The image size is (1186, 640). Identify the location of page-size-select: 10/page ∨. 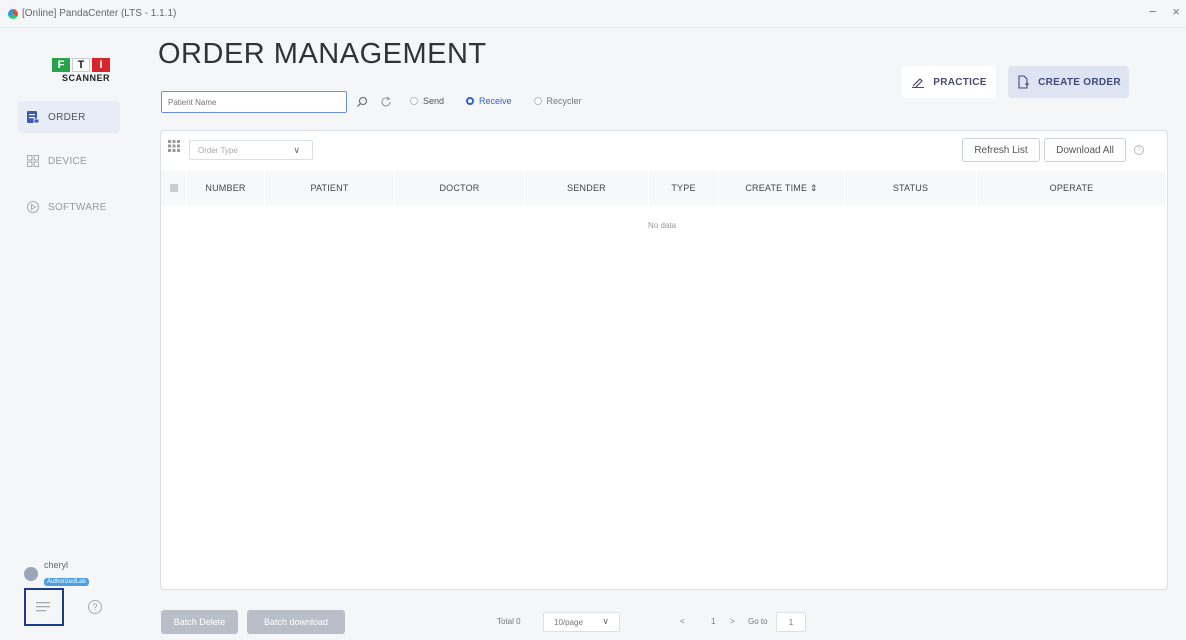
(581, 622).